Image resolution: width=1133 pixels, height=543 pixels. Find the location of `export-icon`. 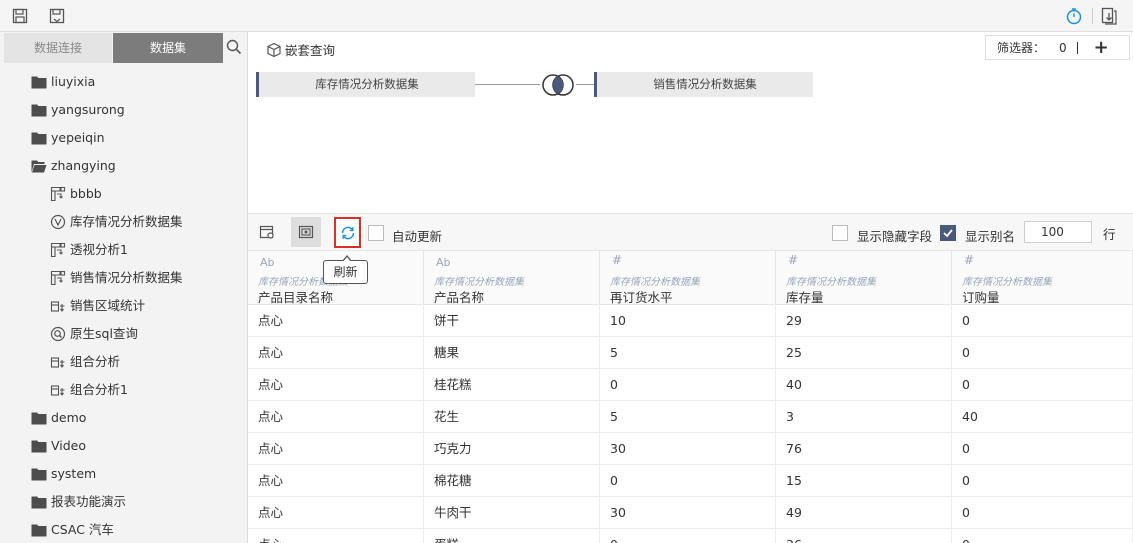

export-icon is located at coordinates (1109, 16).